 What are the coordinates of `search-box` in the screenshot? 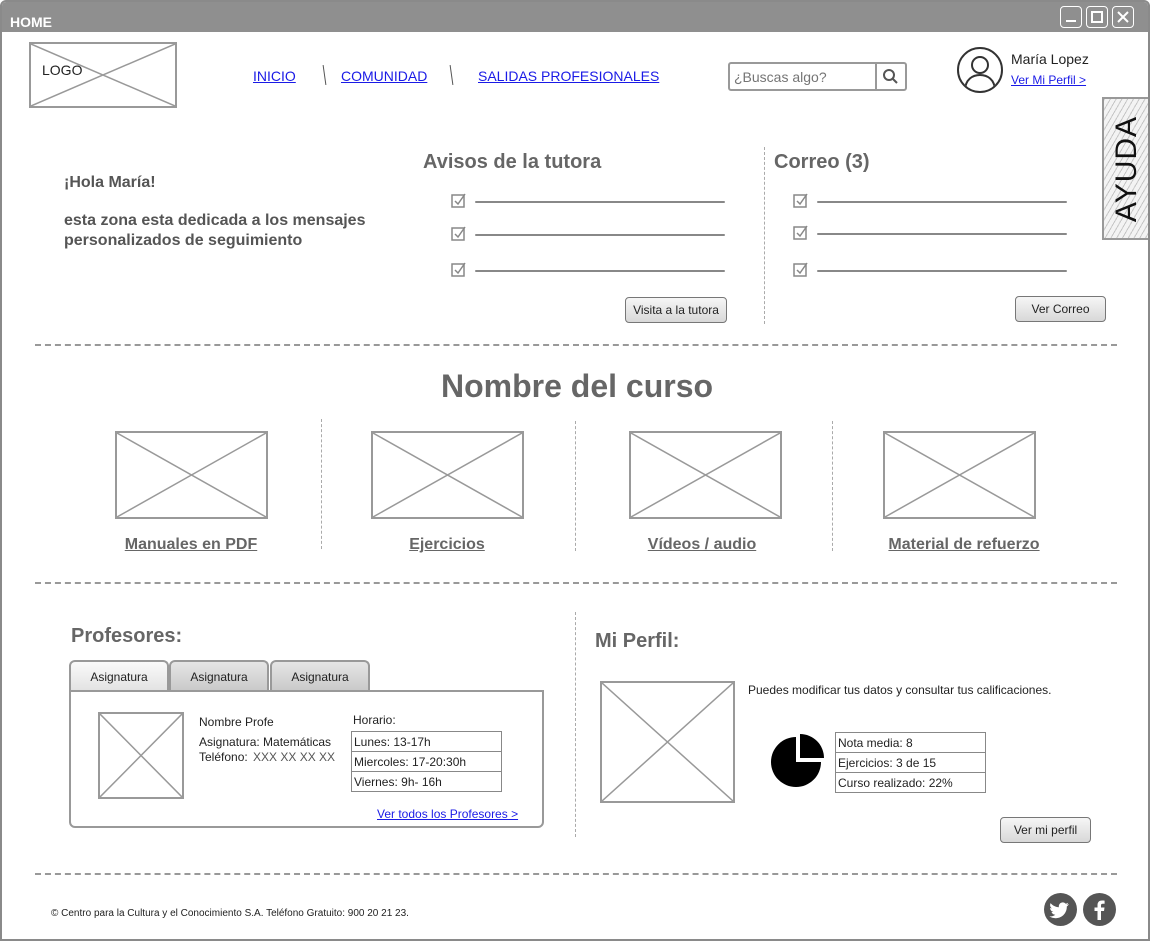 It's located at (817, 76).